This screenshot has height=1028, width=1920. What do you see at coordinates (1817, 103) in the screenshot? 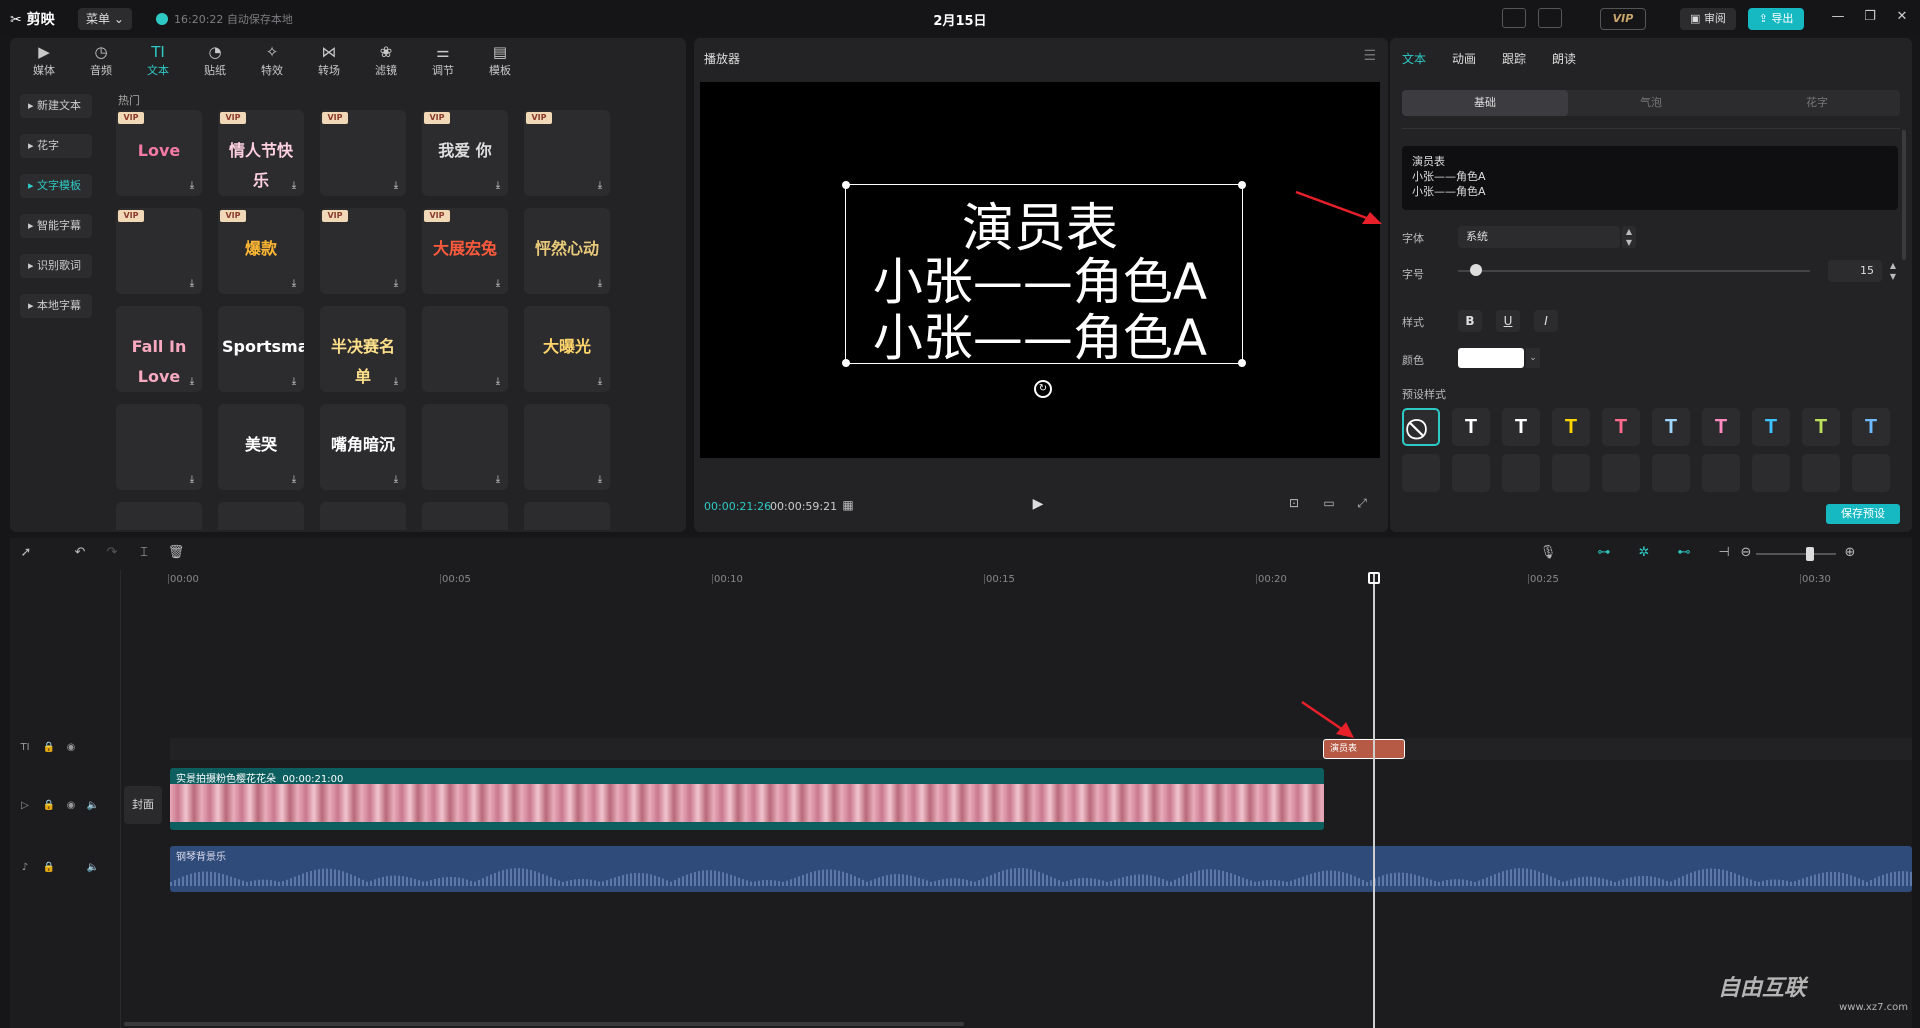
I see `subtab: 花字` at bounding box center [1817, 103].